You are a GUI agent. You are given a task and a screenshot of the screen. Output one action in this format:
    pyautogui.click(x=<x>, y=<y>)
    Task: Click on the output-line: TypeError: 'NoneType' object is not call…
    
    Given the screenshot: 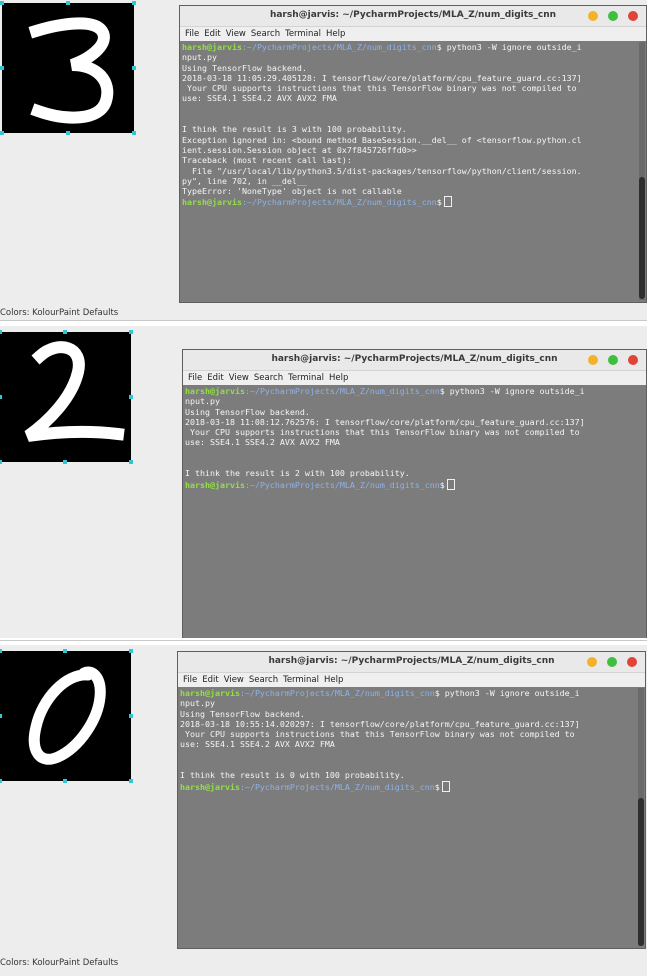 What is the action you would take?
    pyautogui.click(x=292, y=191)
    